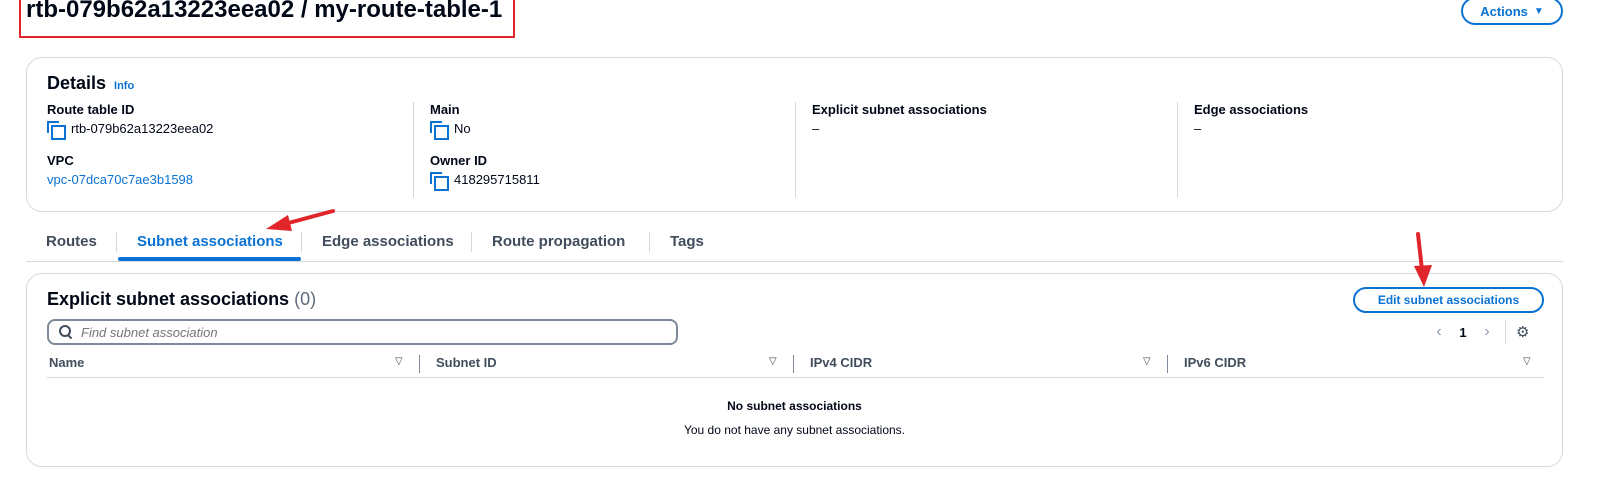  I want to click on column-ipv4-cidr: IPv4 CIDR, so click(841, 362).